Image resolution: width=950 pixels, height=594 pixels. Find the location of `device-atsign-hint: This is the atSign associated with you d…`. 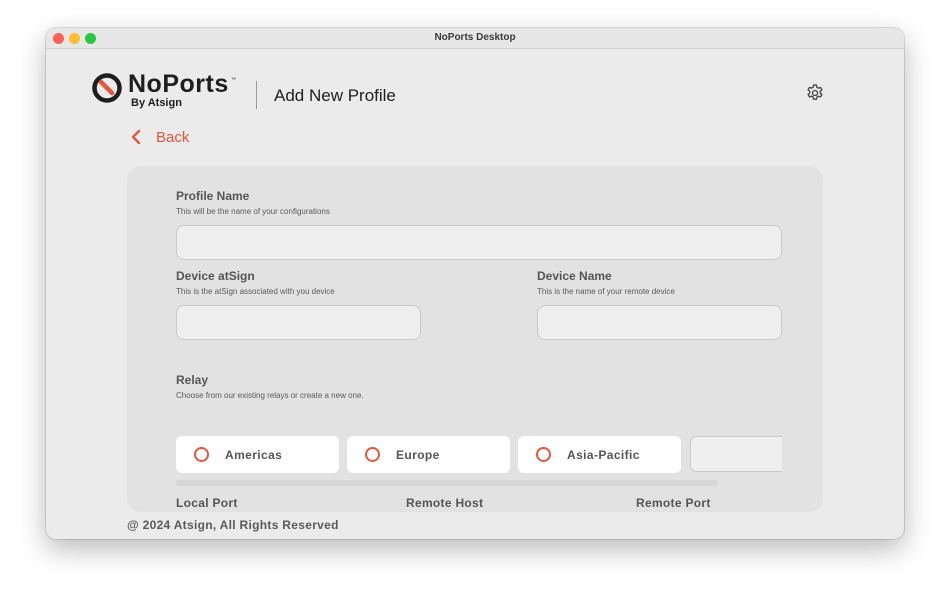

device-atsign-hint: This is the atSign associated with you d… is located at coordinates (255, 291).